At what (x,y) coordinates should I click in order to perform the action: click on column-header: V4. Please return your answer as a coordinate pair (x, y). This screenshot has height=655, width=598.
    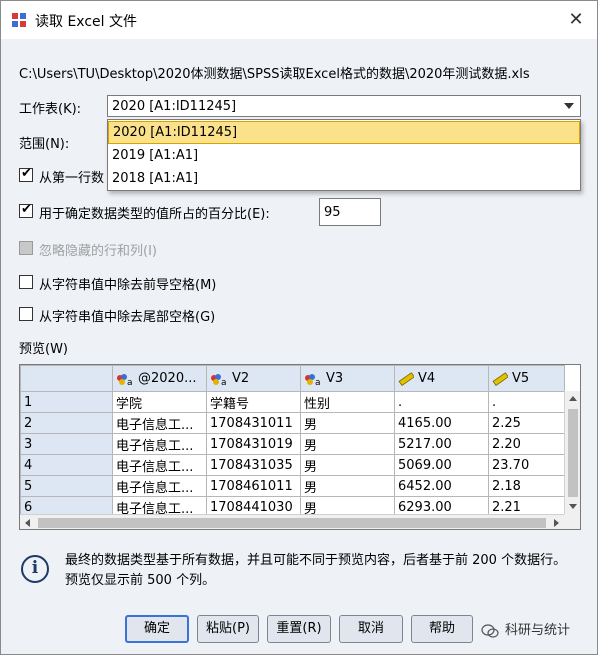
    Looking at the image, I should click on (441, 378).